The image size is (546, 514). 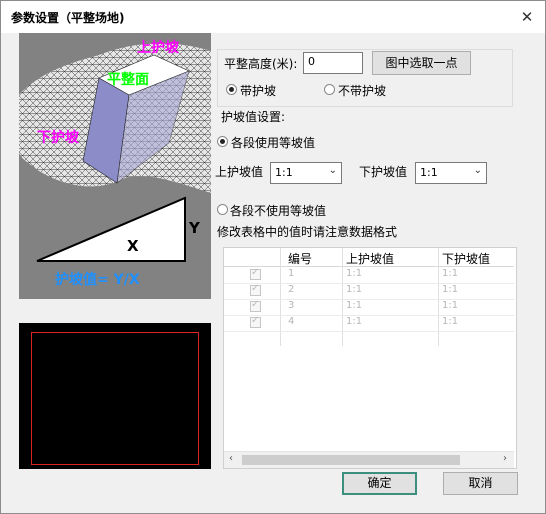 I want to click on title-bar: 参数设置（平整场地) ✕, so click(x=273, y=17).